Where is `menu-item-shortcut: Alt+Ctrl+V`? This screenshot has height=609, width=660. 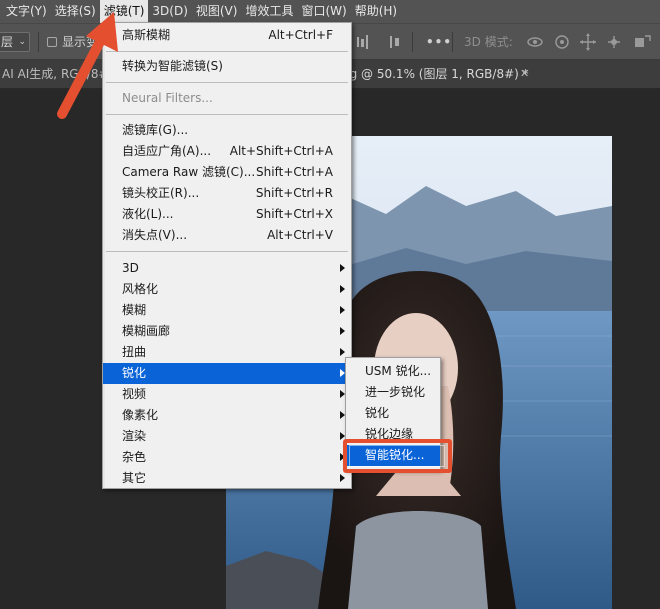
menu-item-shortcut: Alt+Ctrl+V is located at coordinates (300, 235).